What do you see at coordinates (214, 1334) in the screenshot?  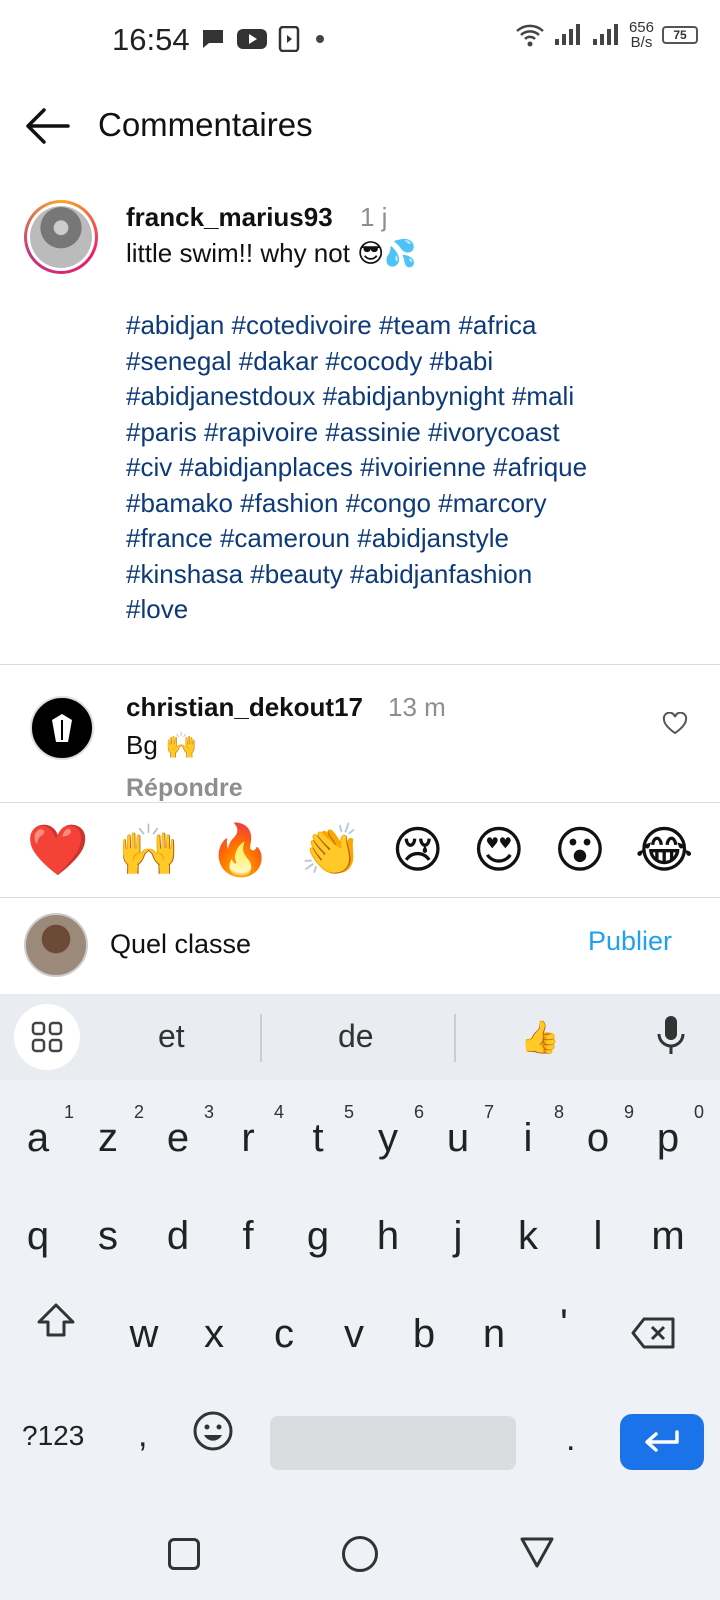 I see `key-x: x` at bounding box center [214, 1334].